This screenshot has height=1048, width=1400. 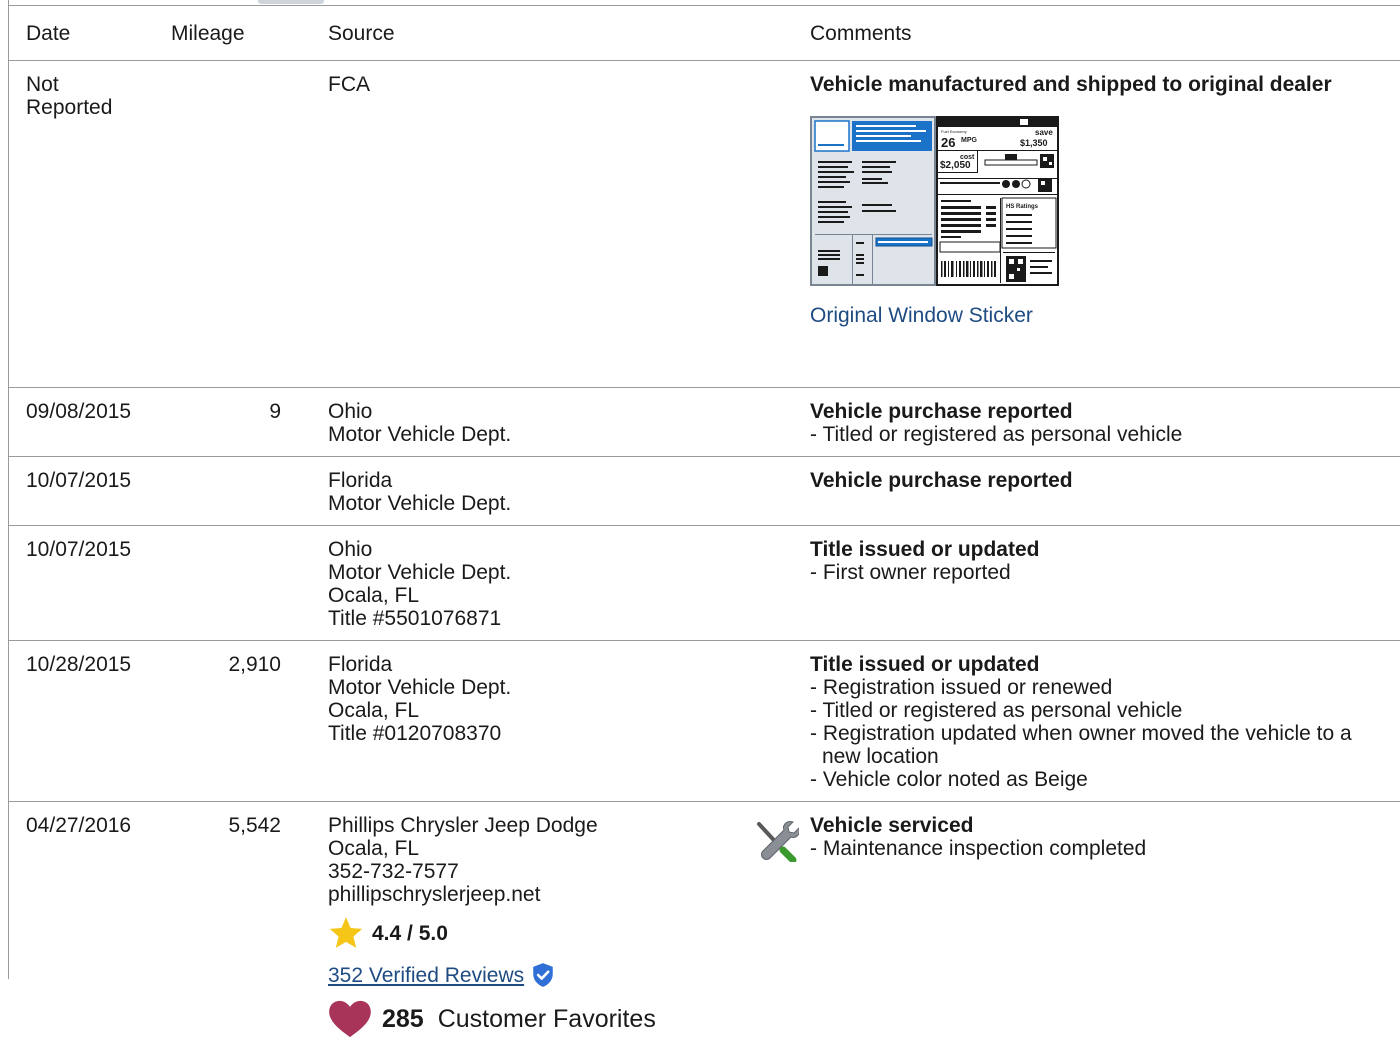 What do you see at coordinates (921, 315) in the screenshot?
I see `original-window-sticker-link: Original Window Sticker` at bounding box center [921, 315].